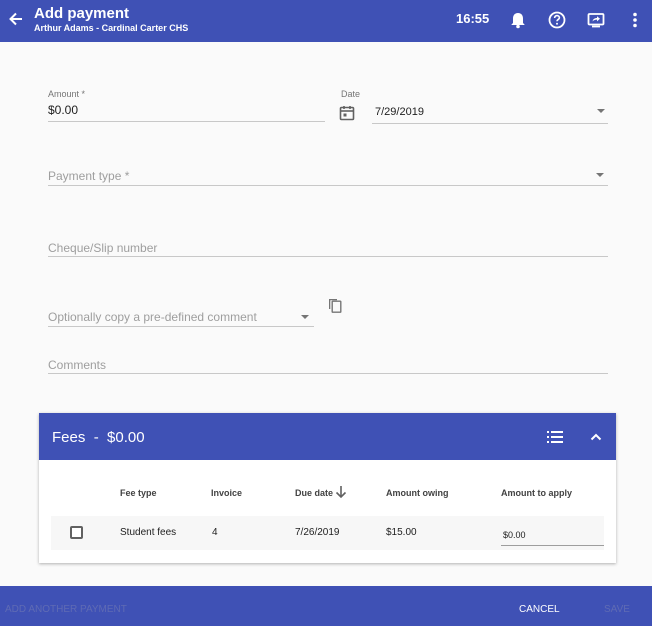 The image size is (652, 626). What do you see at coordinates (328, 185) in the screenshot?
I see `payment-type-underline` at bounding box center [328, 185].